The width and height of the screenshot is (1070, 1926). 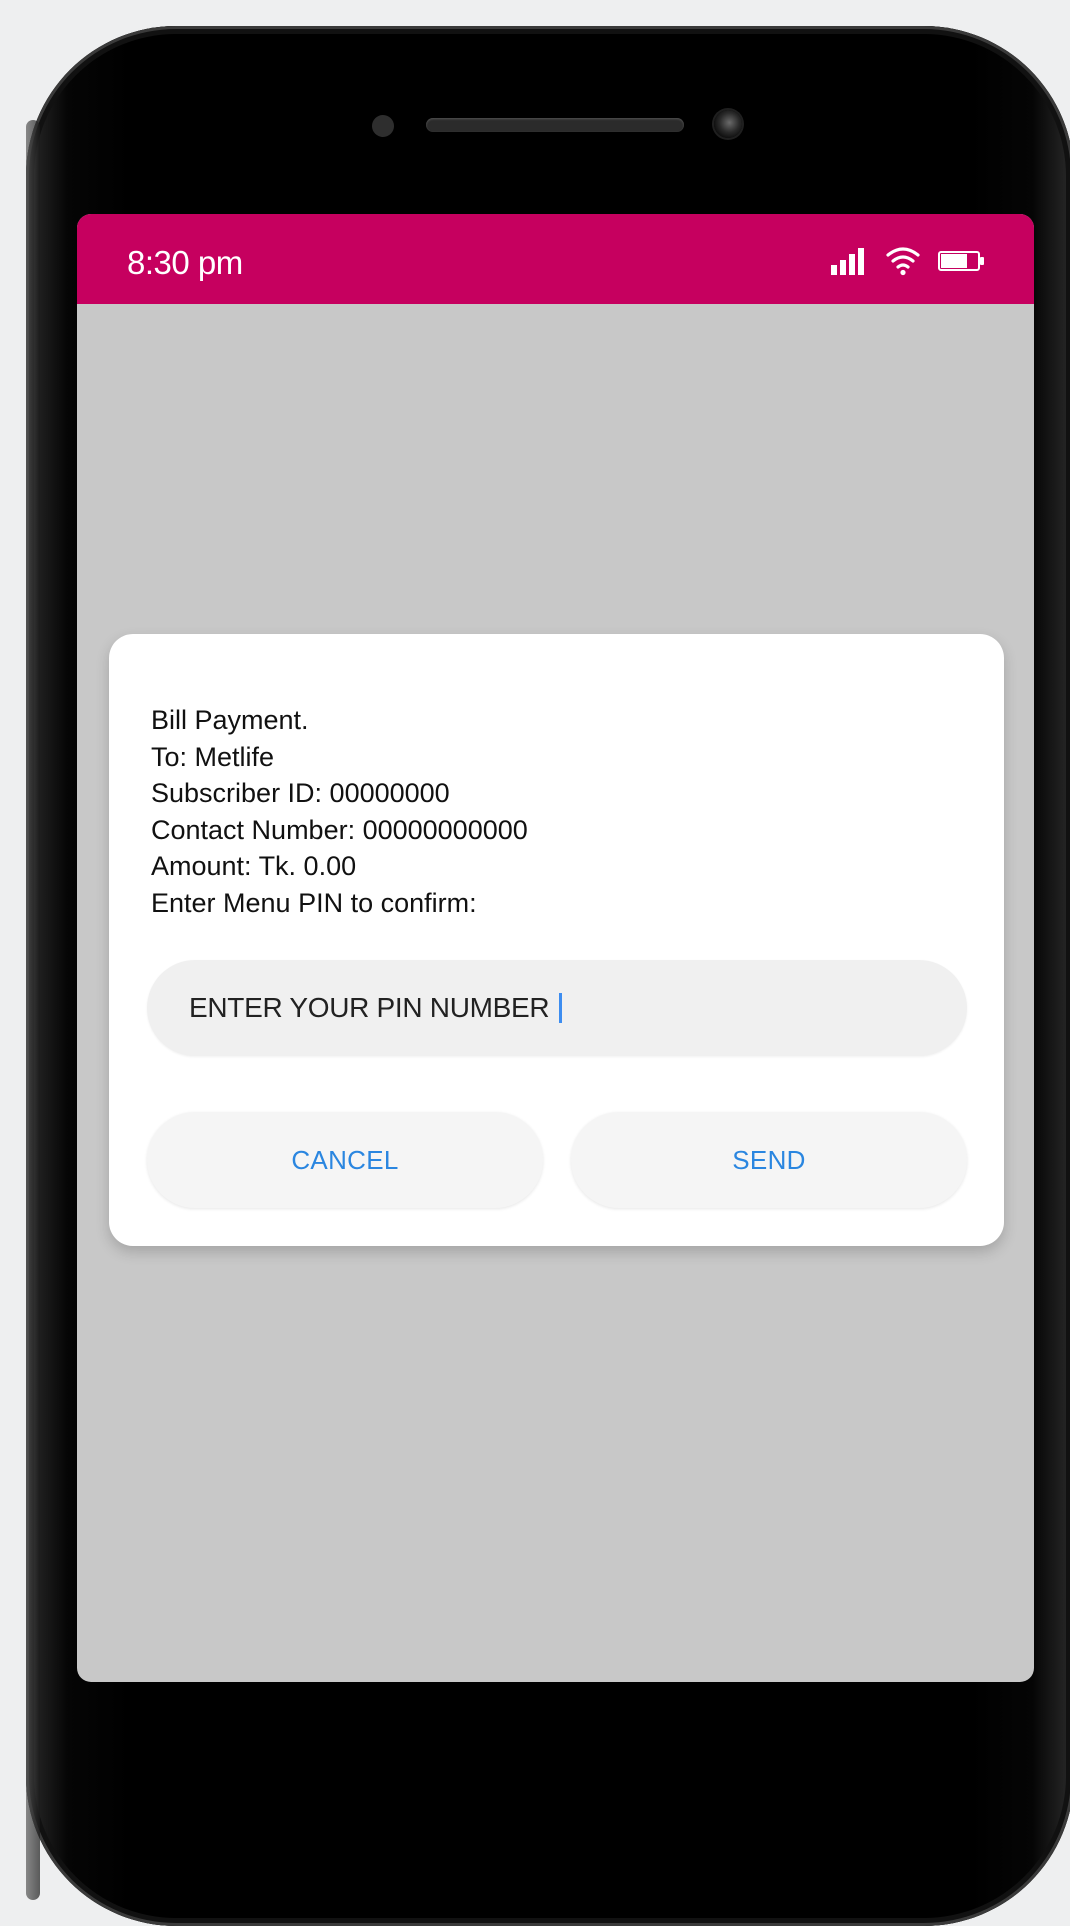 What do you see at coordinates (369, 1007) in the screenshot?
I see `pin-input-placeholder: ENTER YOUR PIN NUMBER` at bounding box center [369, 1007].